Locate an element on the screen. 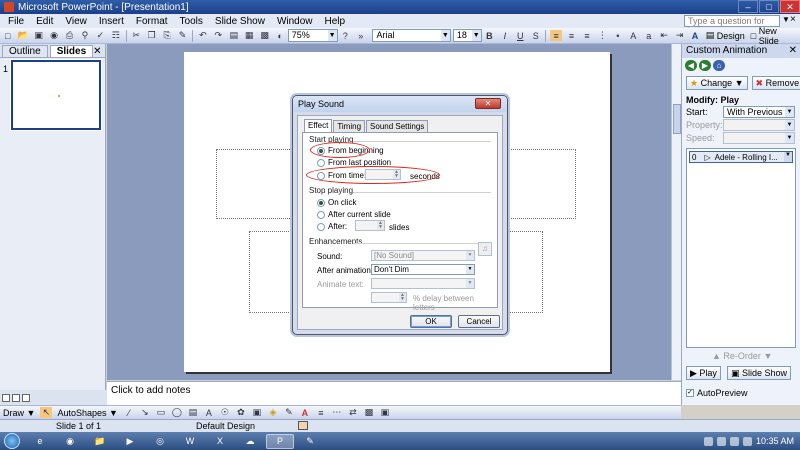 The width and height of the screenshot is (800, 450). shadow-style-icon: ▩ is located at coordinates (369, 412).